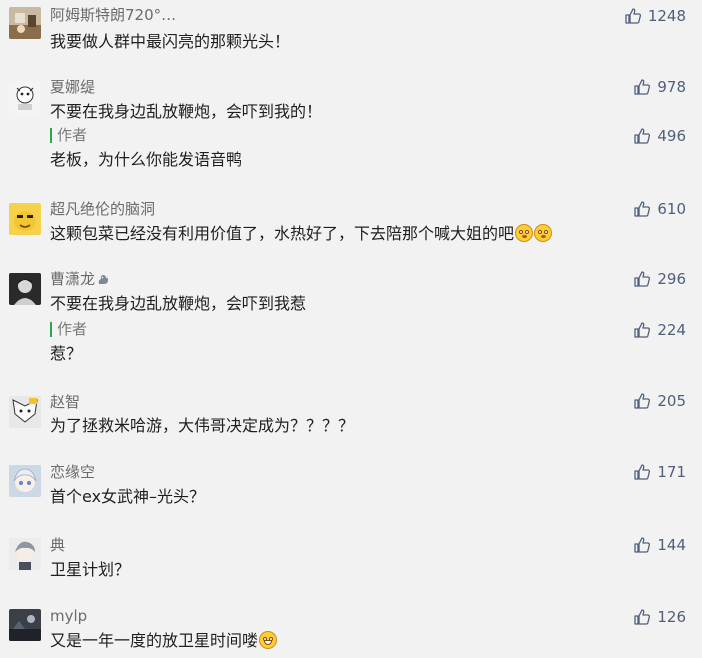 This screenshot has height=658, width=702. What do you see at coordinates (25, 554) in the screenshot?
I see `anime-boy-avatar-icon` at bounding box center [25, 554].